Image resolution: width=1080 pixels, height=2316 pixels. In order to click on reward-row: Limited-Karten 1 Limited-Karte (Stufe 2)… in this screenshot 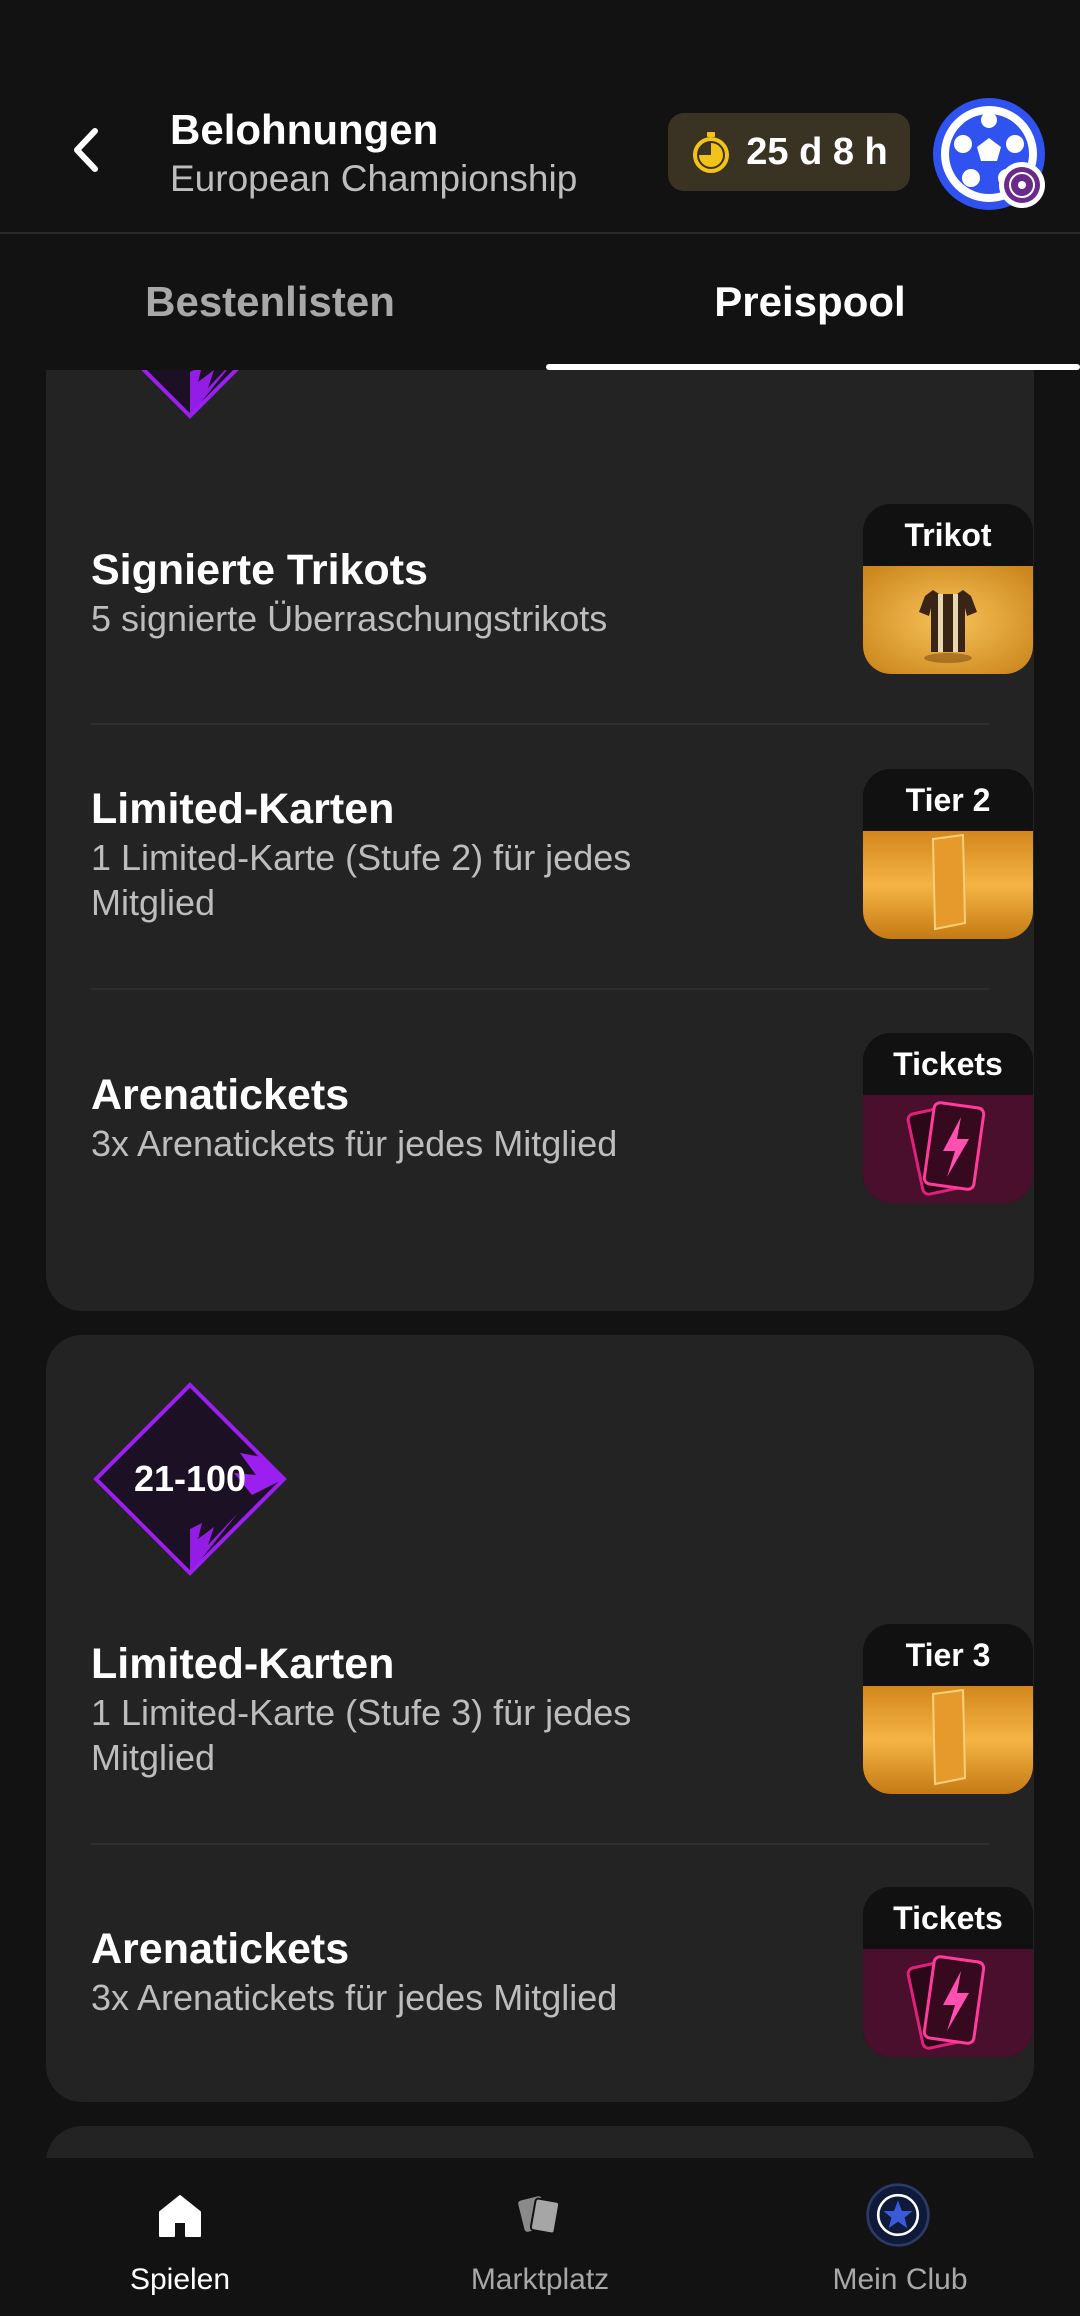, I will do `click(562, 854)`.